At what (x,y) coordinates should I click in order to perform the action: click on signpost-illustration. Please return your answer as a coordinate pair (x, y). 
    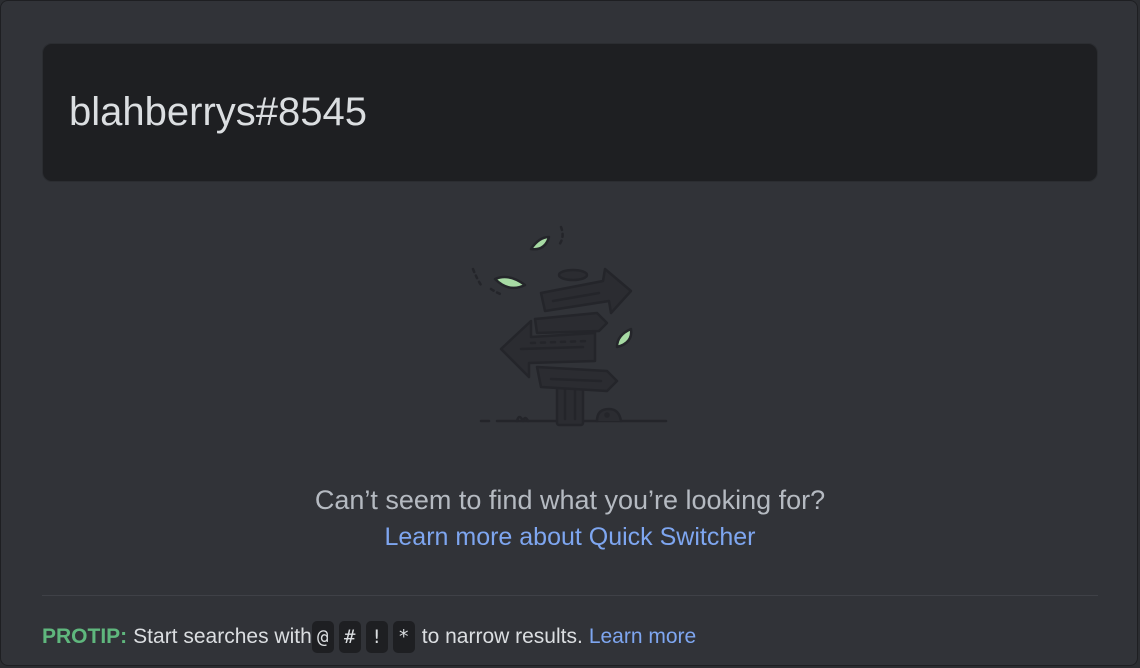
    Looking at the image, I should click on (571, 328).